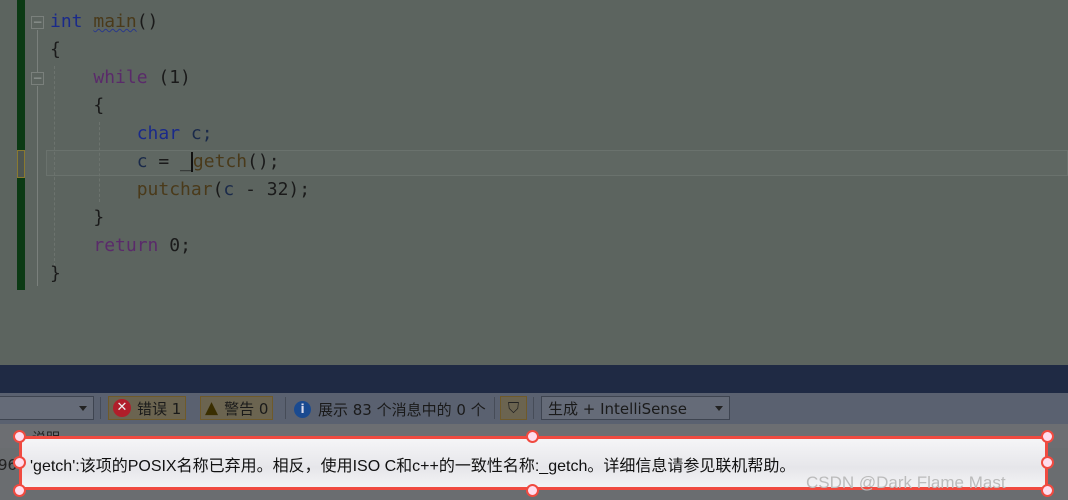 Image resolution: width=1068 pixels, height=500 pixels. I want to click on errors-label: 错误 1, so click(159, 408).